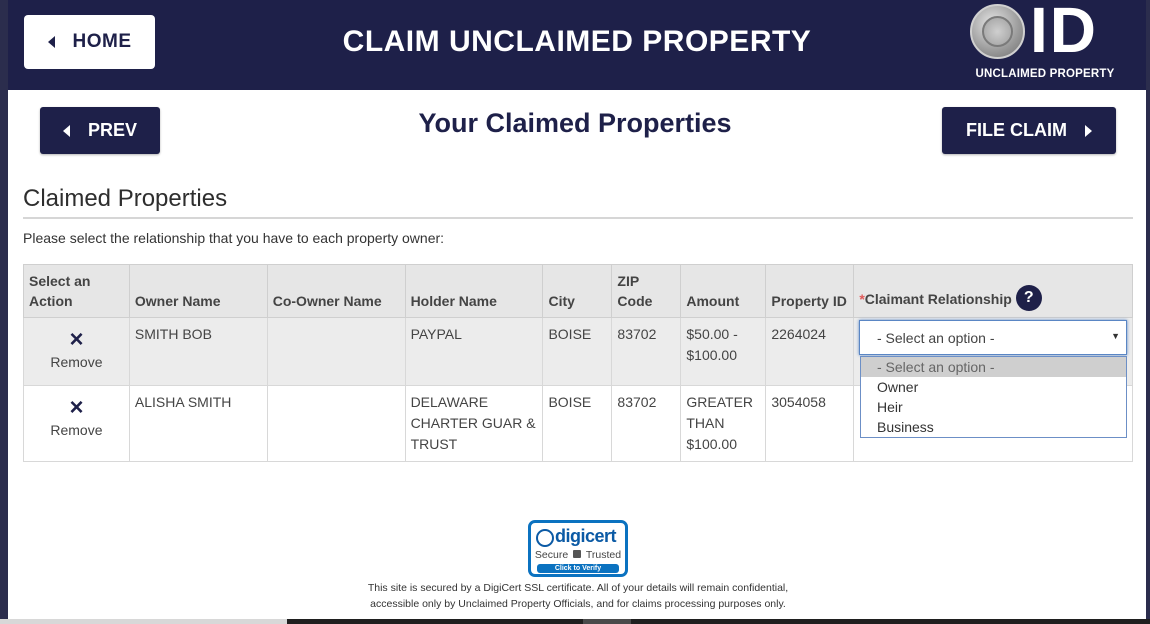  I want to click on dropdown-arrow-icon: ▼, so click(1115, 336).